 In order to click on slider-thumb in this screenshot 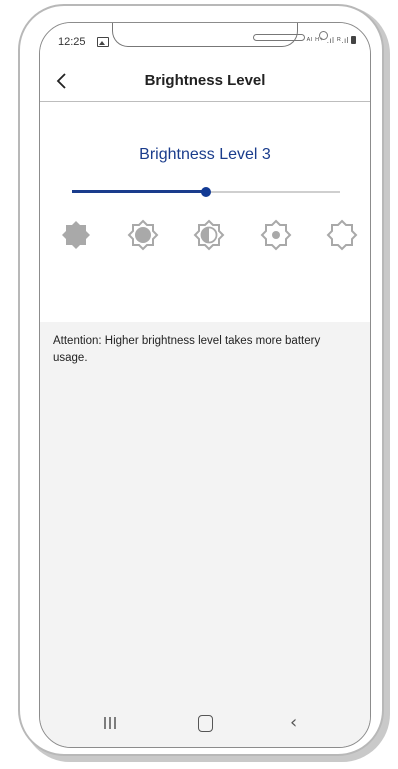, I will do `click(206, 192)`.